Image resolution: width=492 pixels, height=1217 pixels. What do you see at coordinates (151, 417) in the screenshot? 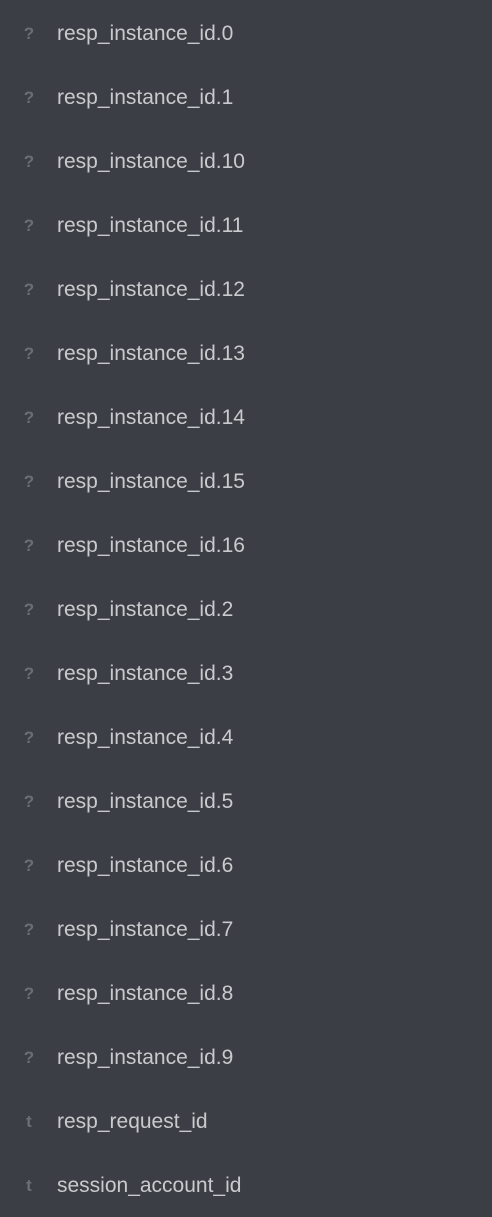
I see `field-name: resp_instance_id.14` at bounding box center [151, 417].